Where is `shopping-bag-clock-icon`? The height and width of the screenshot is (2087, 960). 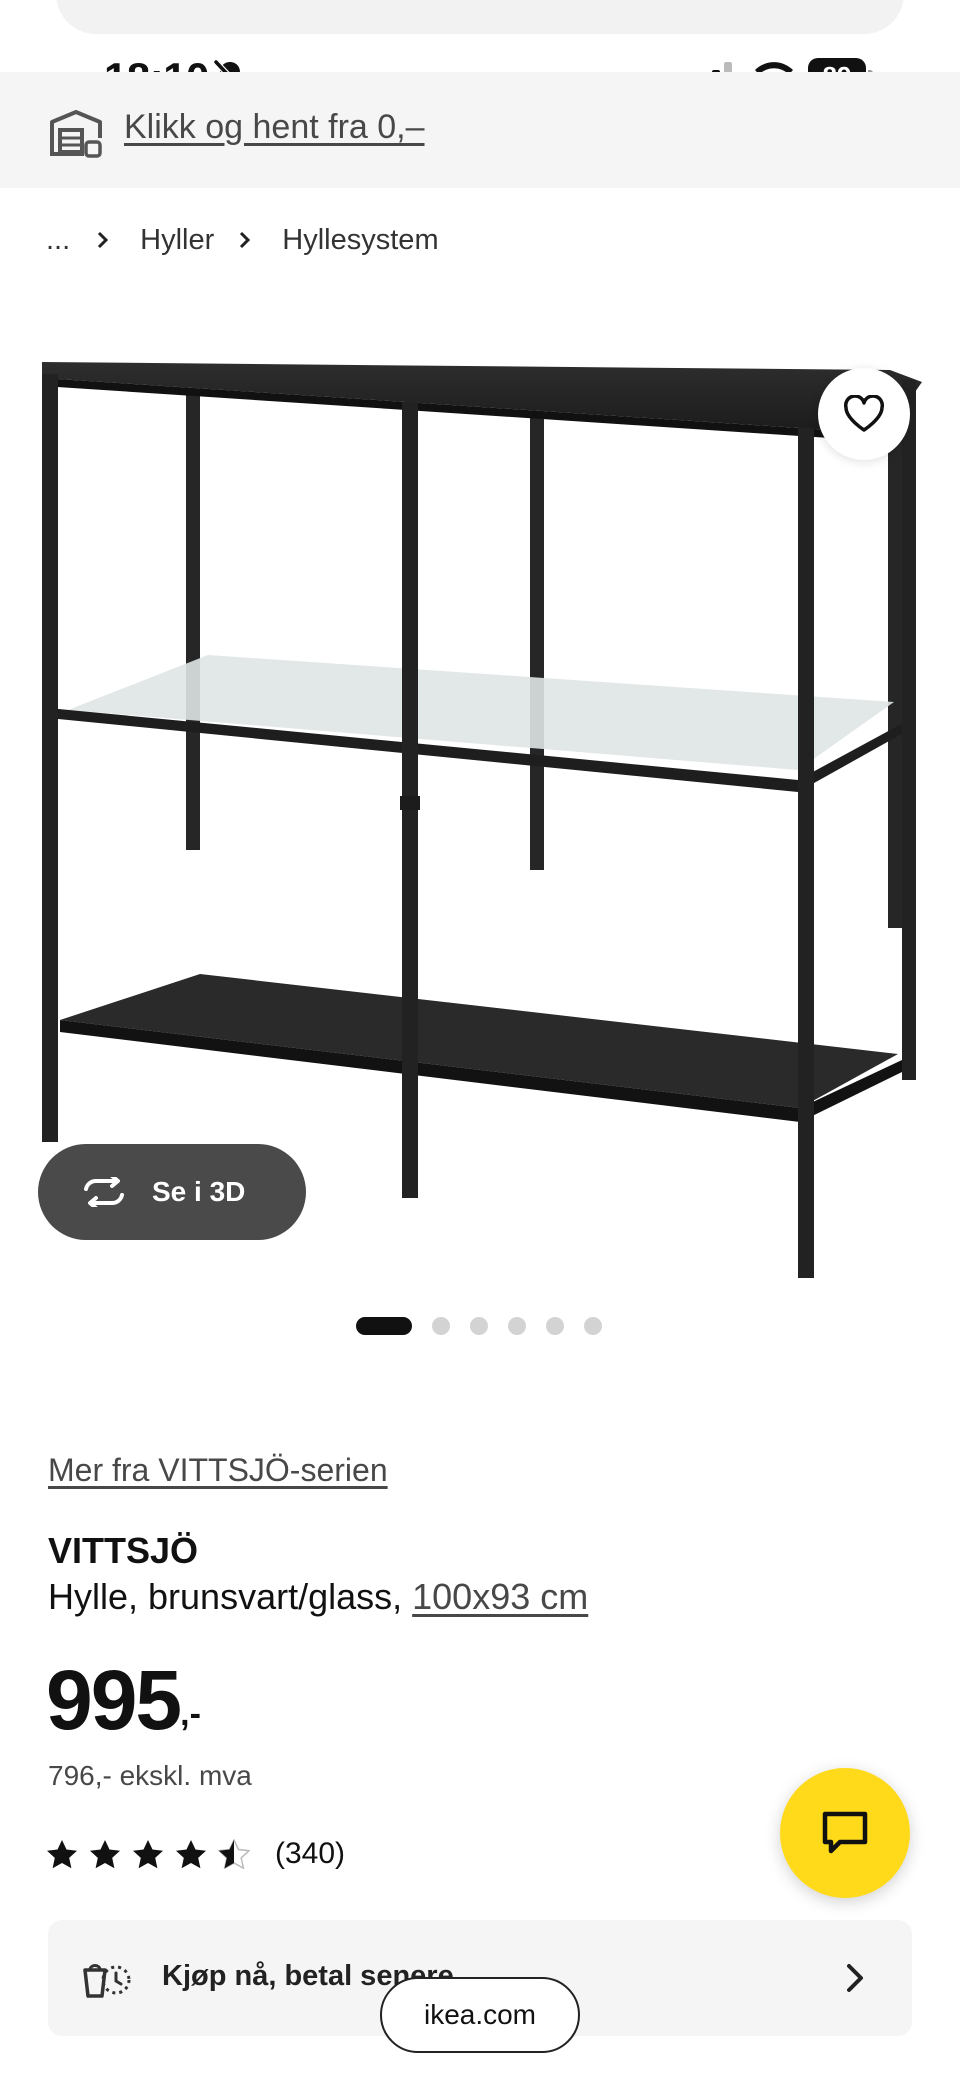 shopping-bag-clock-icon is located at coordinates (107, 1981).